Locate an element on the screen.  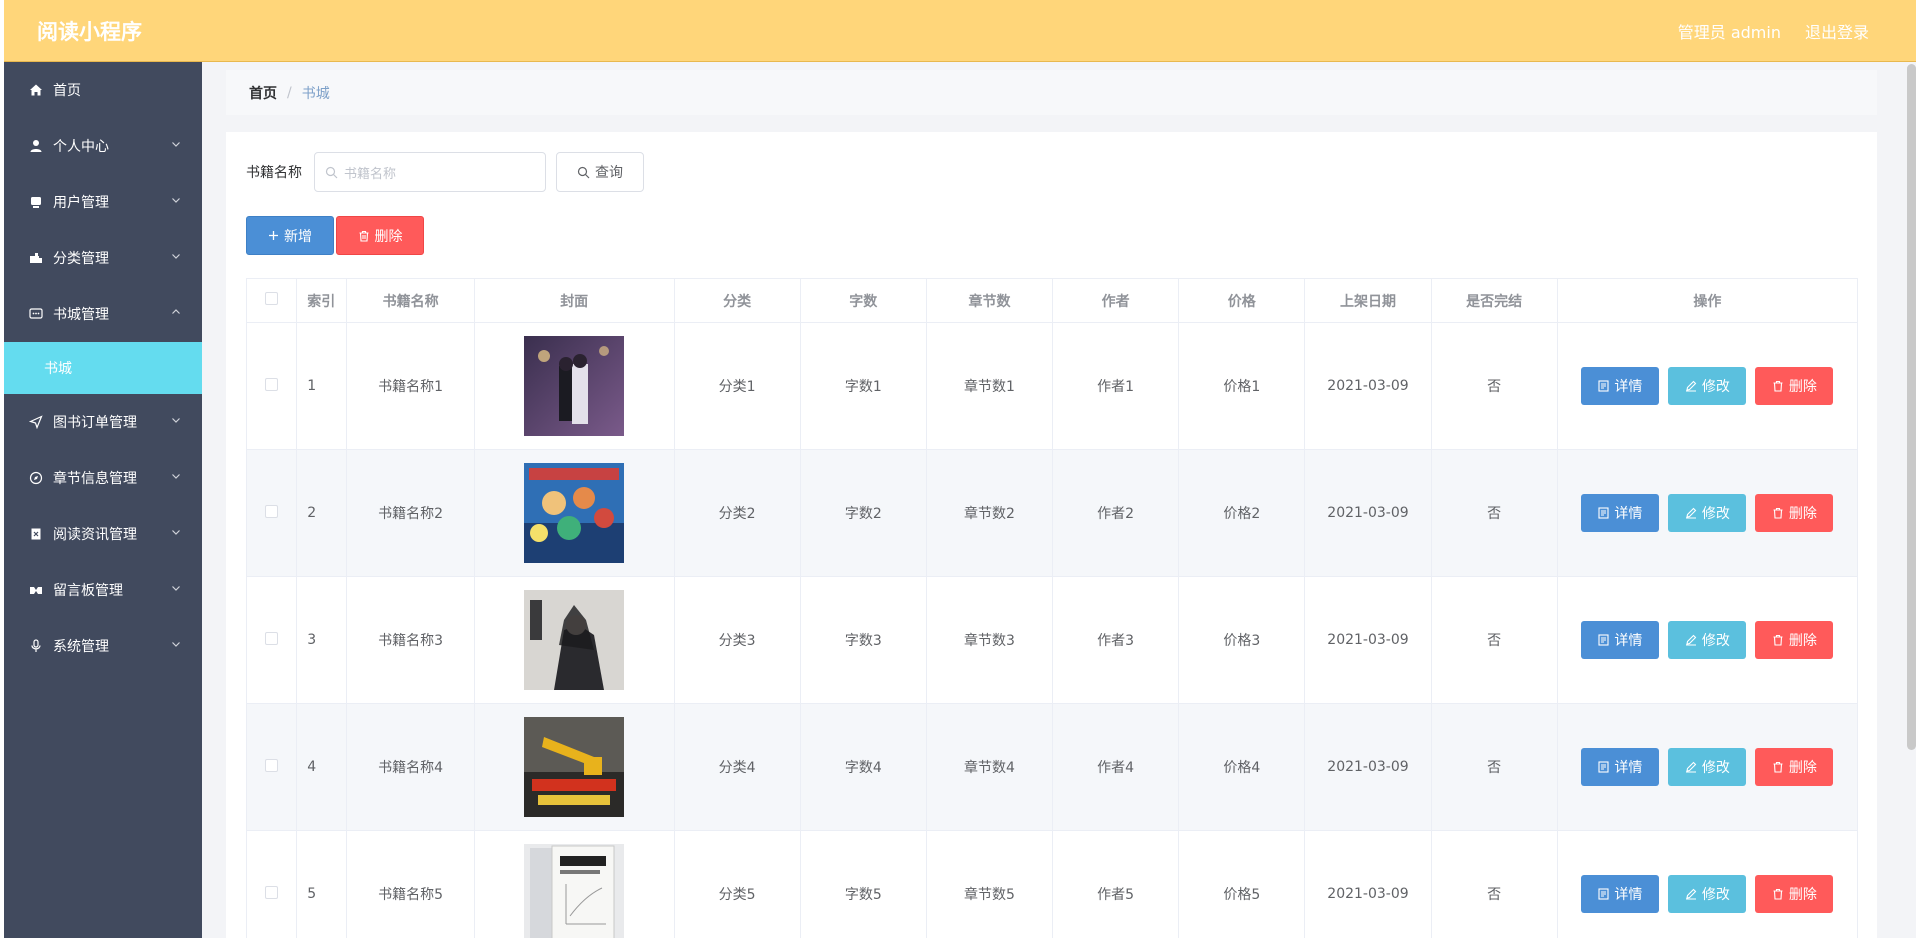
sidebar-item-chapters: 章节信息管理 is located at coordinates (103, 478).